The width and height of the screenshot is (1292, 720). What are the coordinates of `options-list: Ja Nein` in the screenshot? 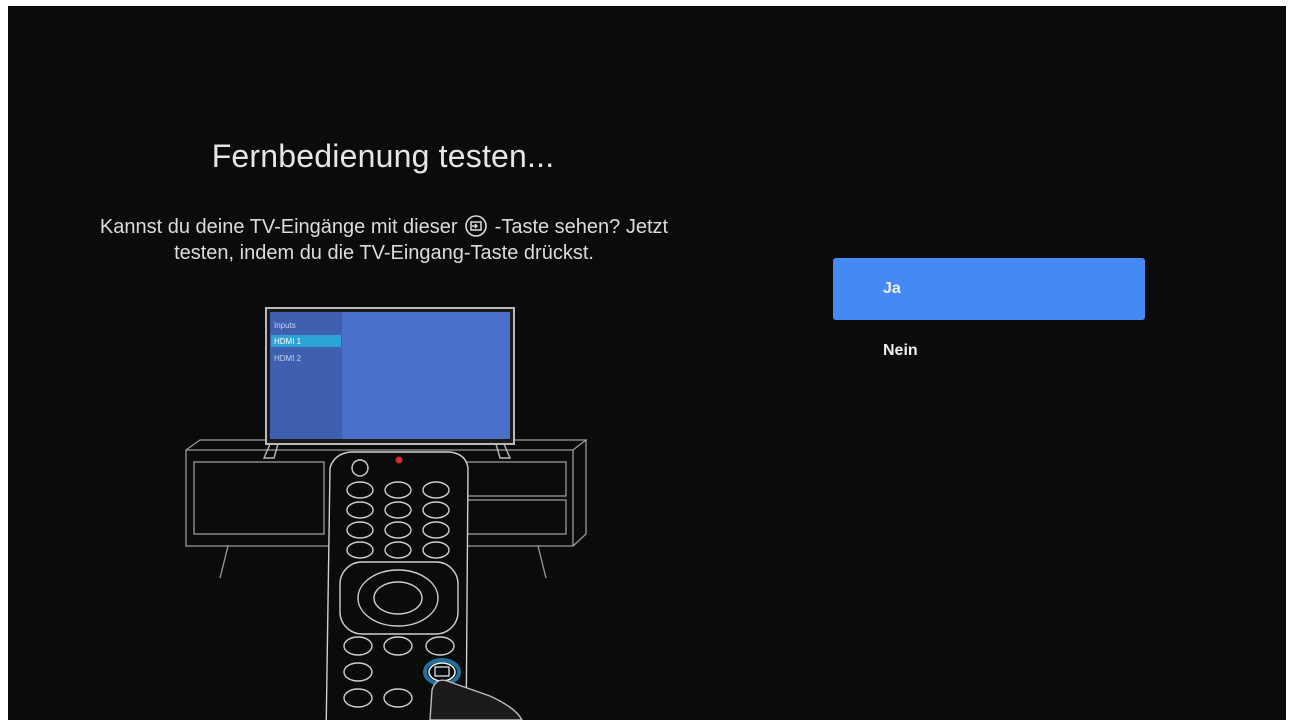 It's located at (989, 320).